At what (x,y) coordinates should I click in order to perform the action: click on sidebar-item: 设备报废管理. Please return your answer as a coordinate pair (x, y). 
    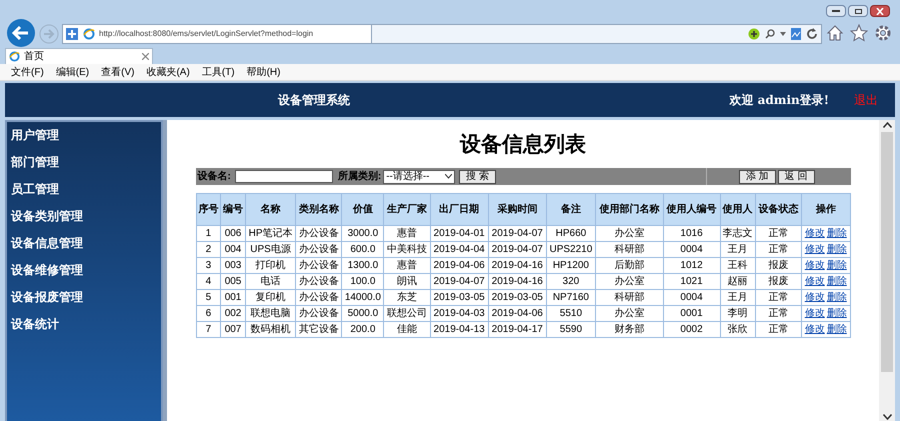
    Looking at the image, I should click on (47, 297).